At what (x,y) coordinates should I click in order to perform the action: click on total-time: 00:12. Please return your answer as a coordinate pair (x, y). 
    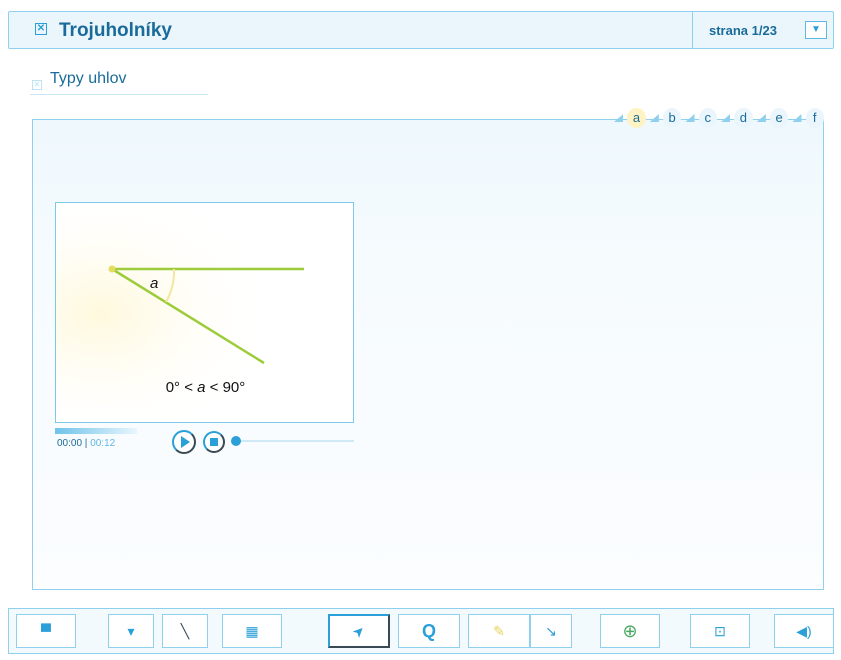
    Looking at the image, I should click on (103, 443).